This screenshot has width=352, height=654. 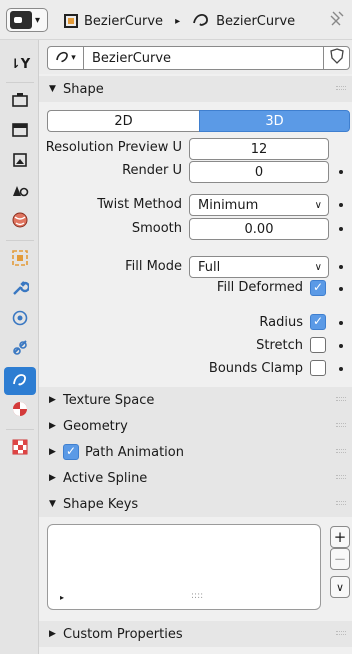 What do you see at coordinates (318, 368) in the screenshot?
I see `bounds-clamp-checkbox` at bounding box center [318, 368].